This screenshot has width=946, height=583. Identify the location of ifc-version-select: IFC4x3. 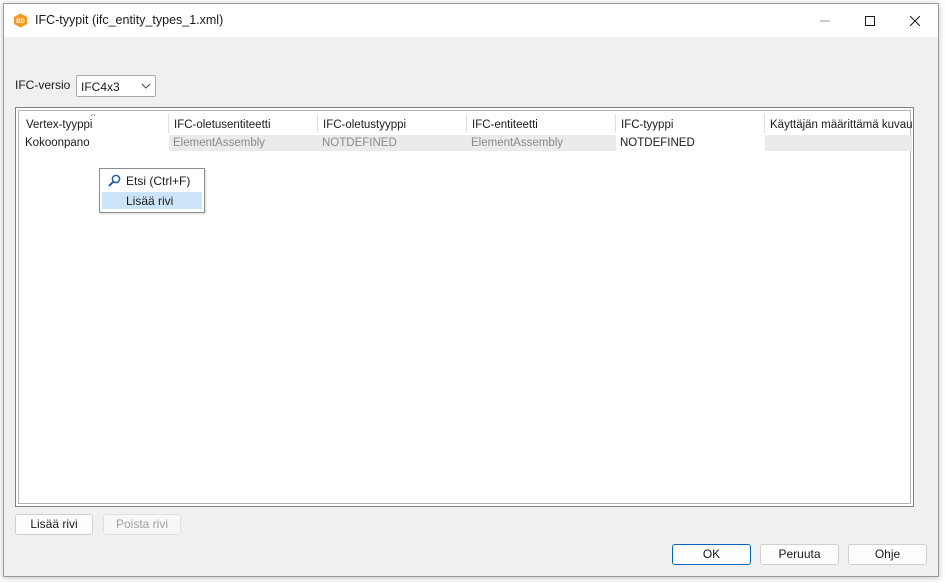
(116, 86).